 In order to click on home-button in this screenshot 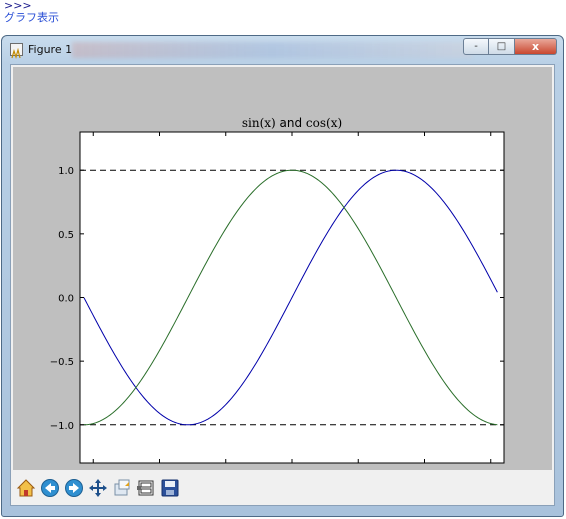, I will do `click(26, 488)`.